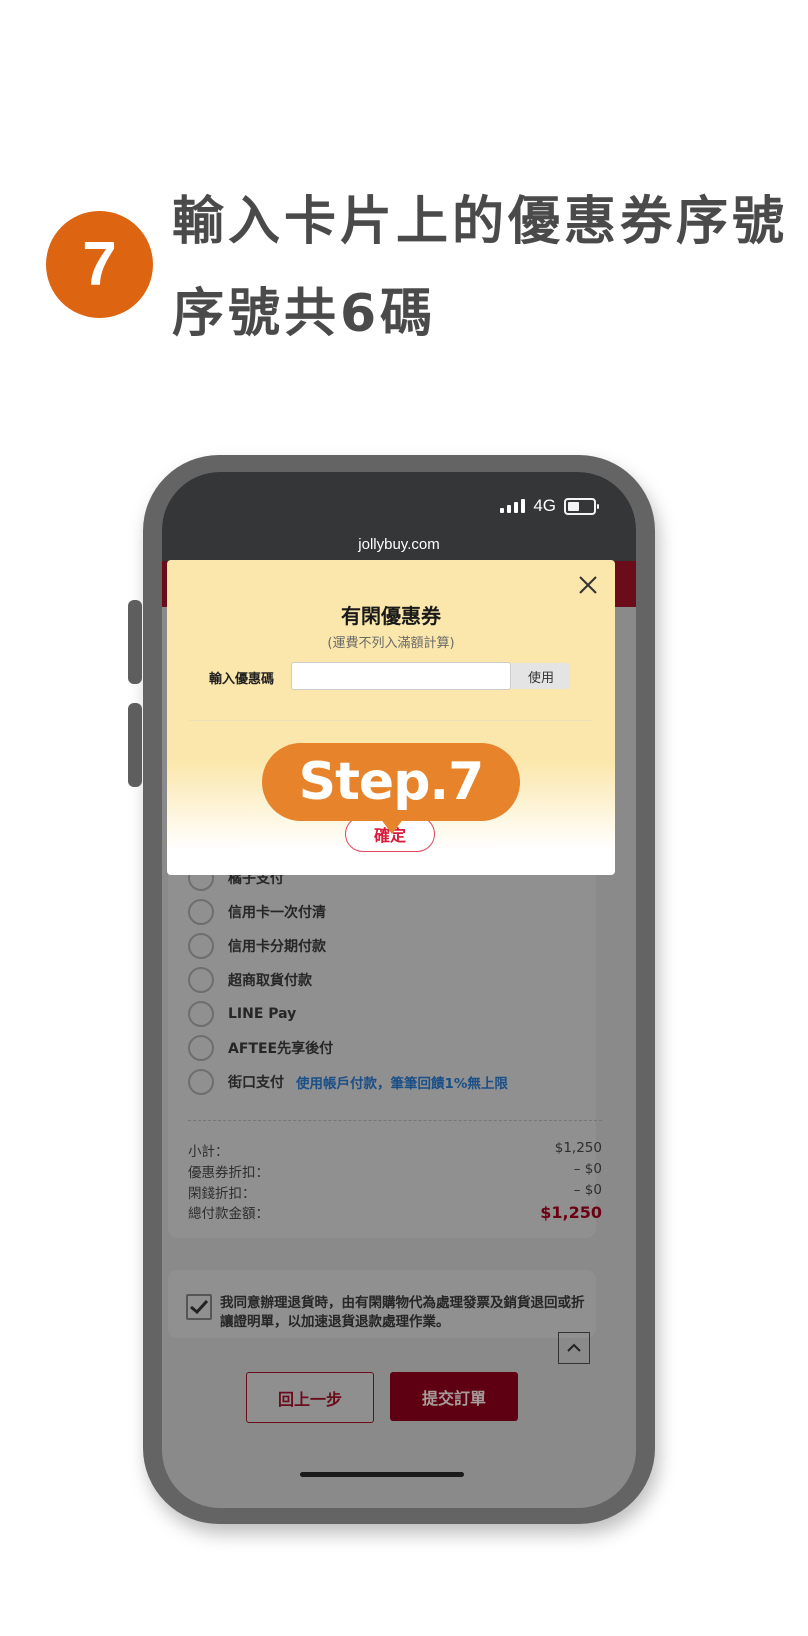 The height and width of the screenshot is (1636, 808). Describe the element at coordinates (395, 1212) in the screenshot. I see `summary-row: 總付款金額： $1,250` at that location.